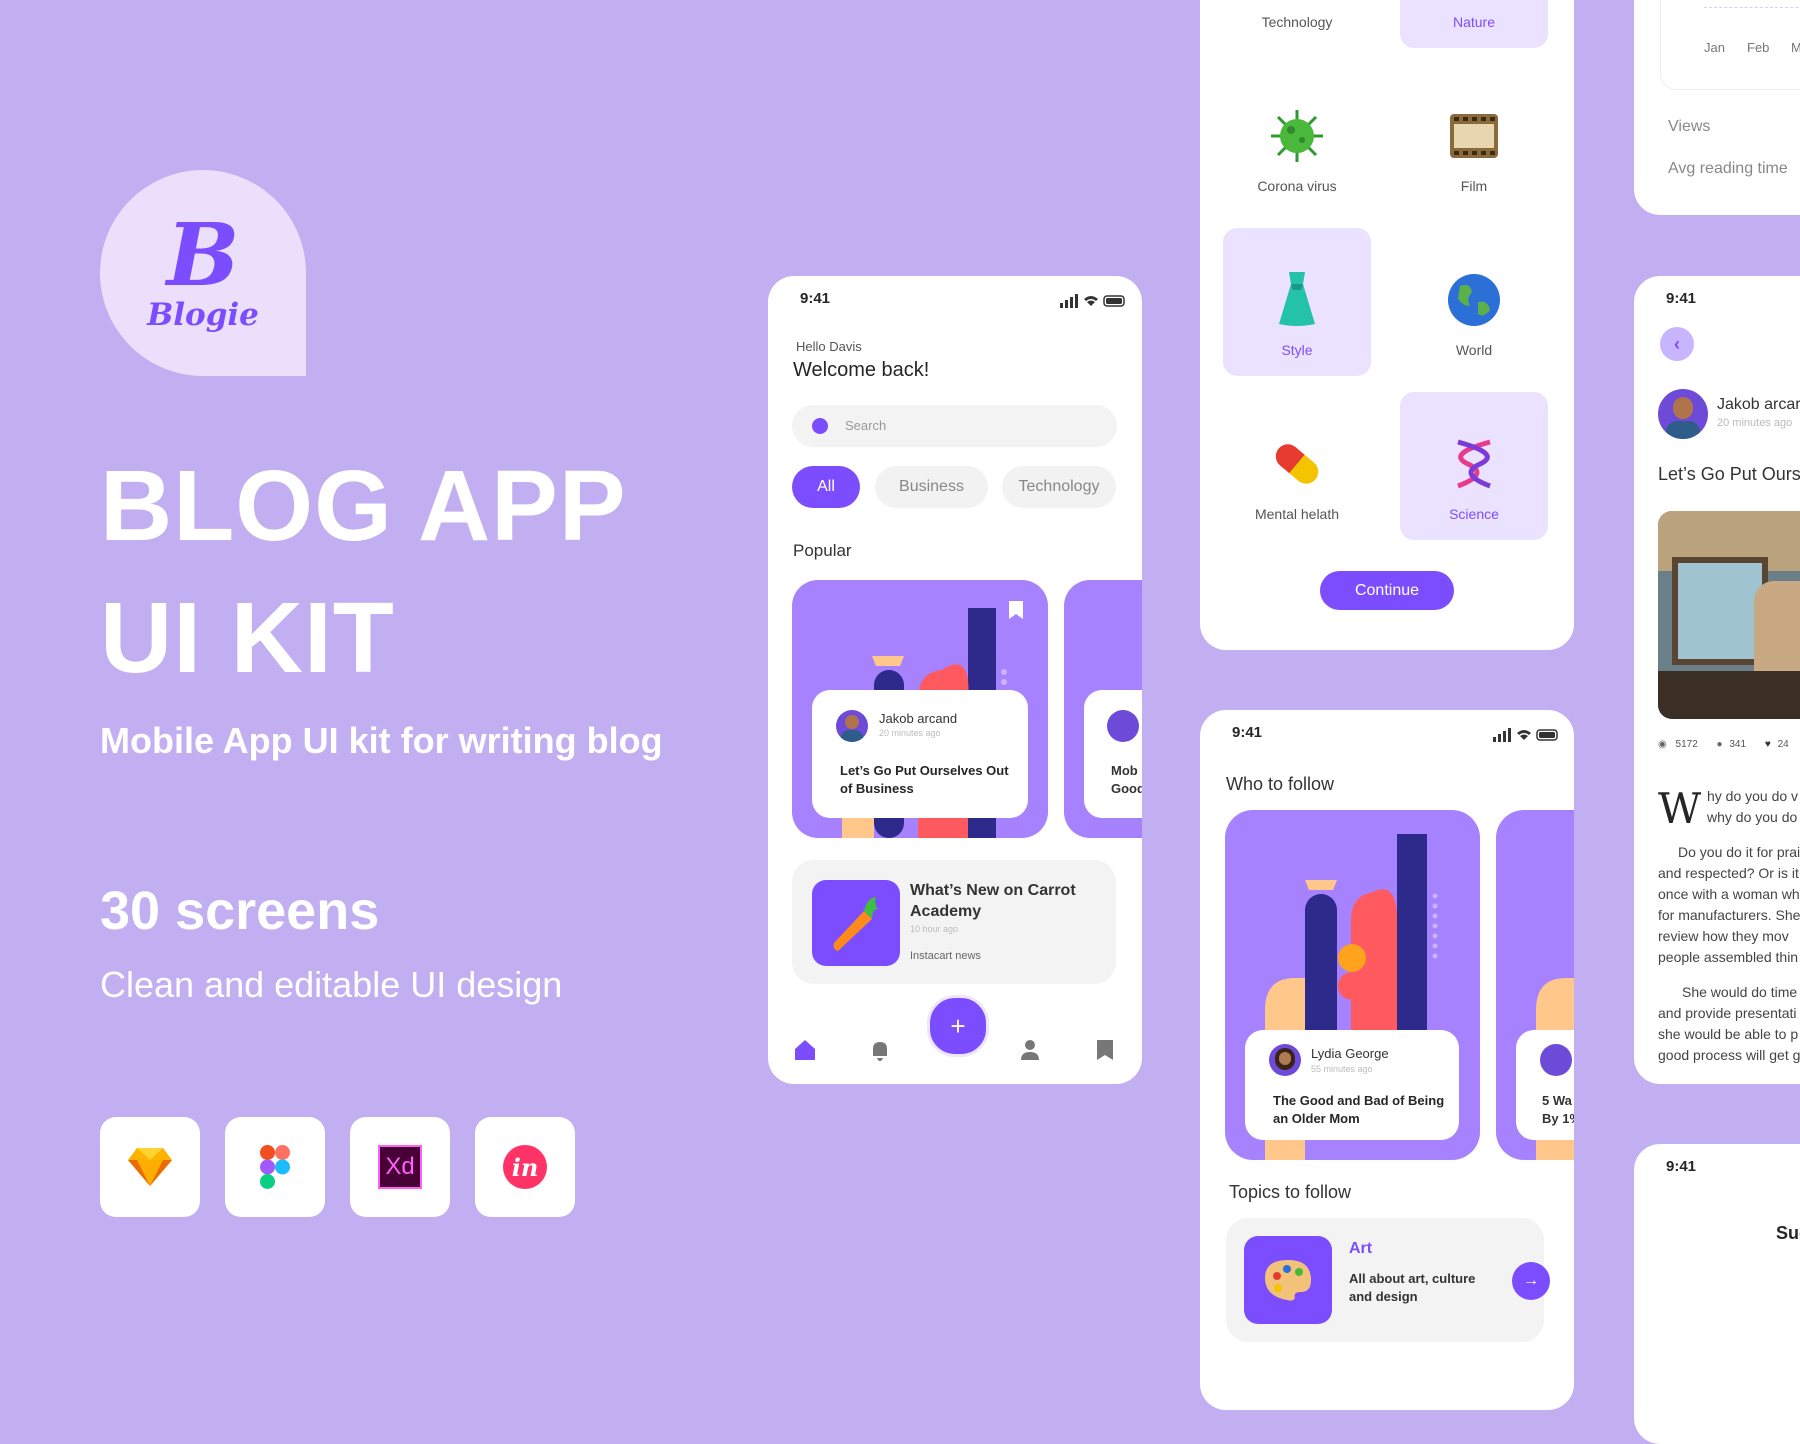 The height and width of the screenshot is (1444, 1800). What do you see at coordinates (1689, 126) in the screenshot?
I see `views-label: Views` at bounding box center [1689, 126].